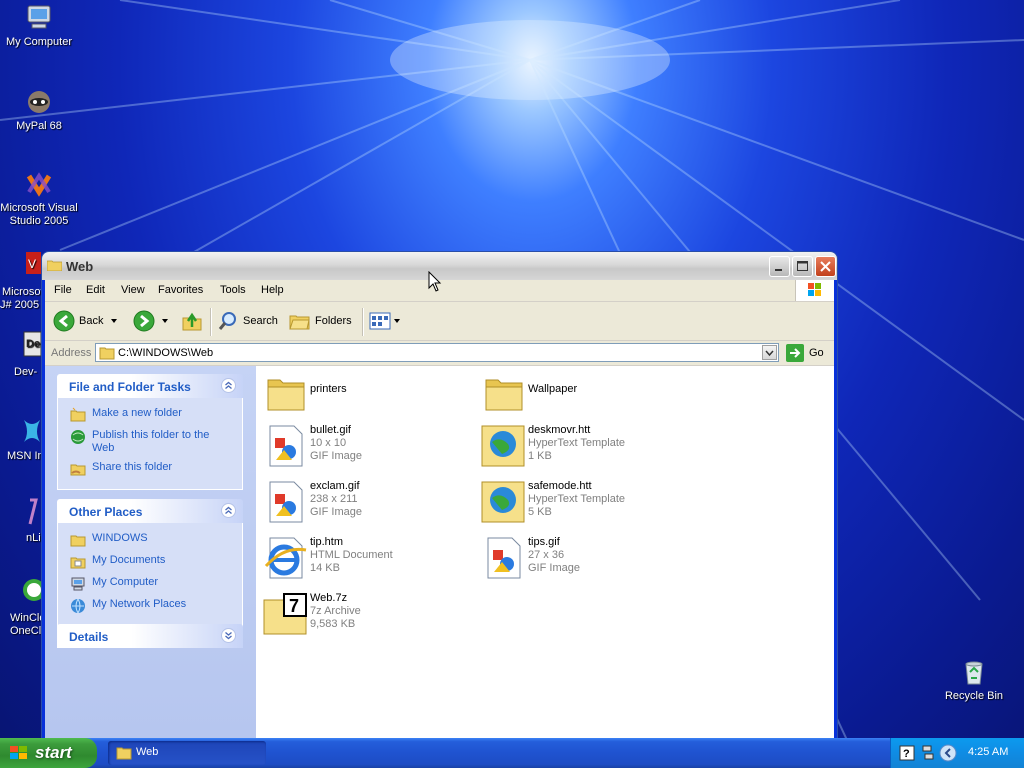 The height and width of the screenshot is (768, 1024). Describe the element at coordinates (802, 266) in the screenshot. I see `maximize-button` at that location.